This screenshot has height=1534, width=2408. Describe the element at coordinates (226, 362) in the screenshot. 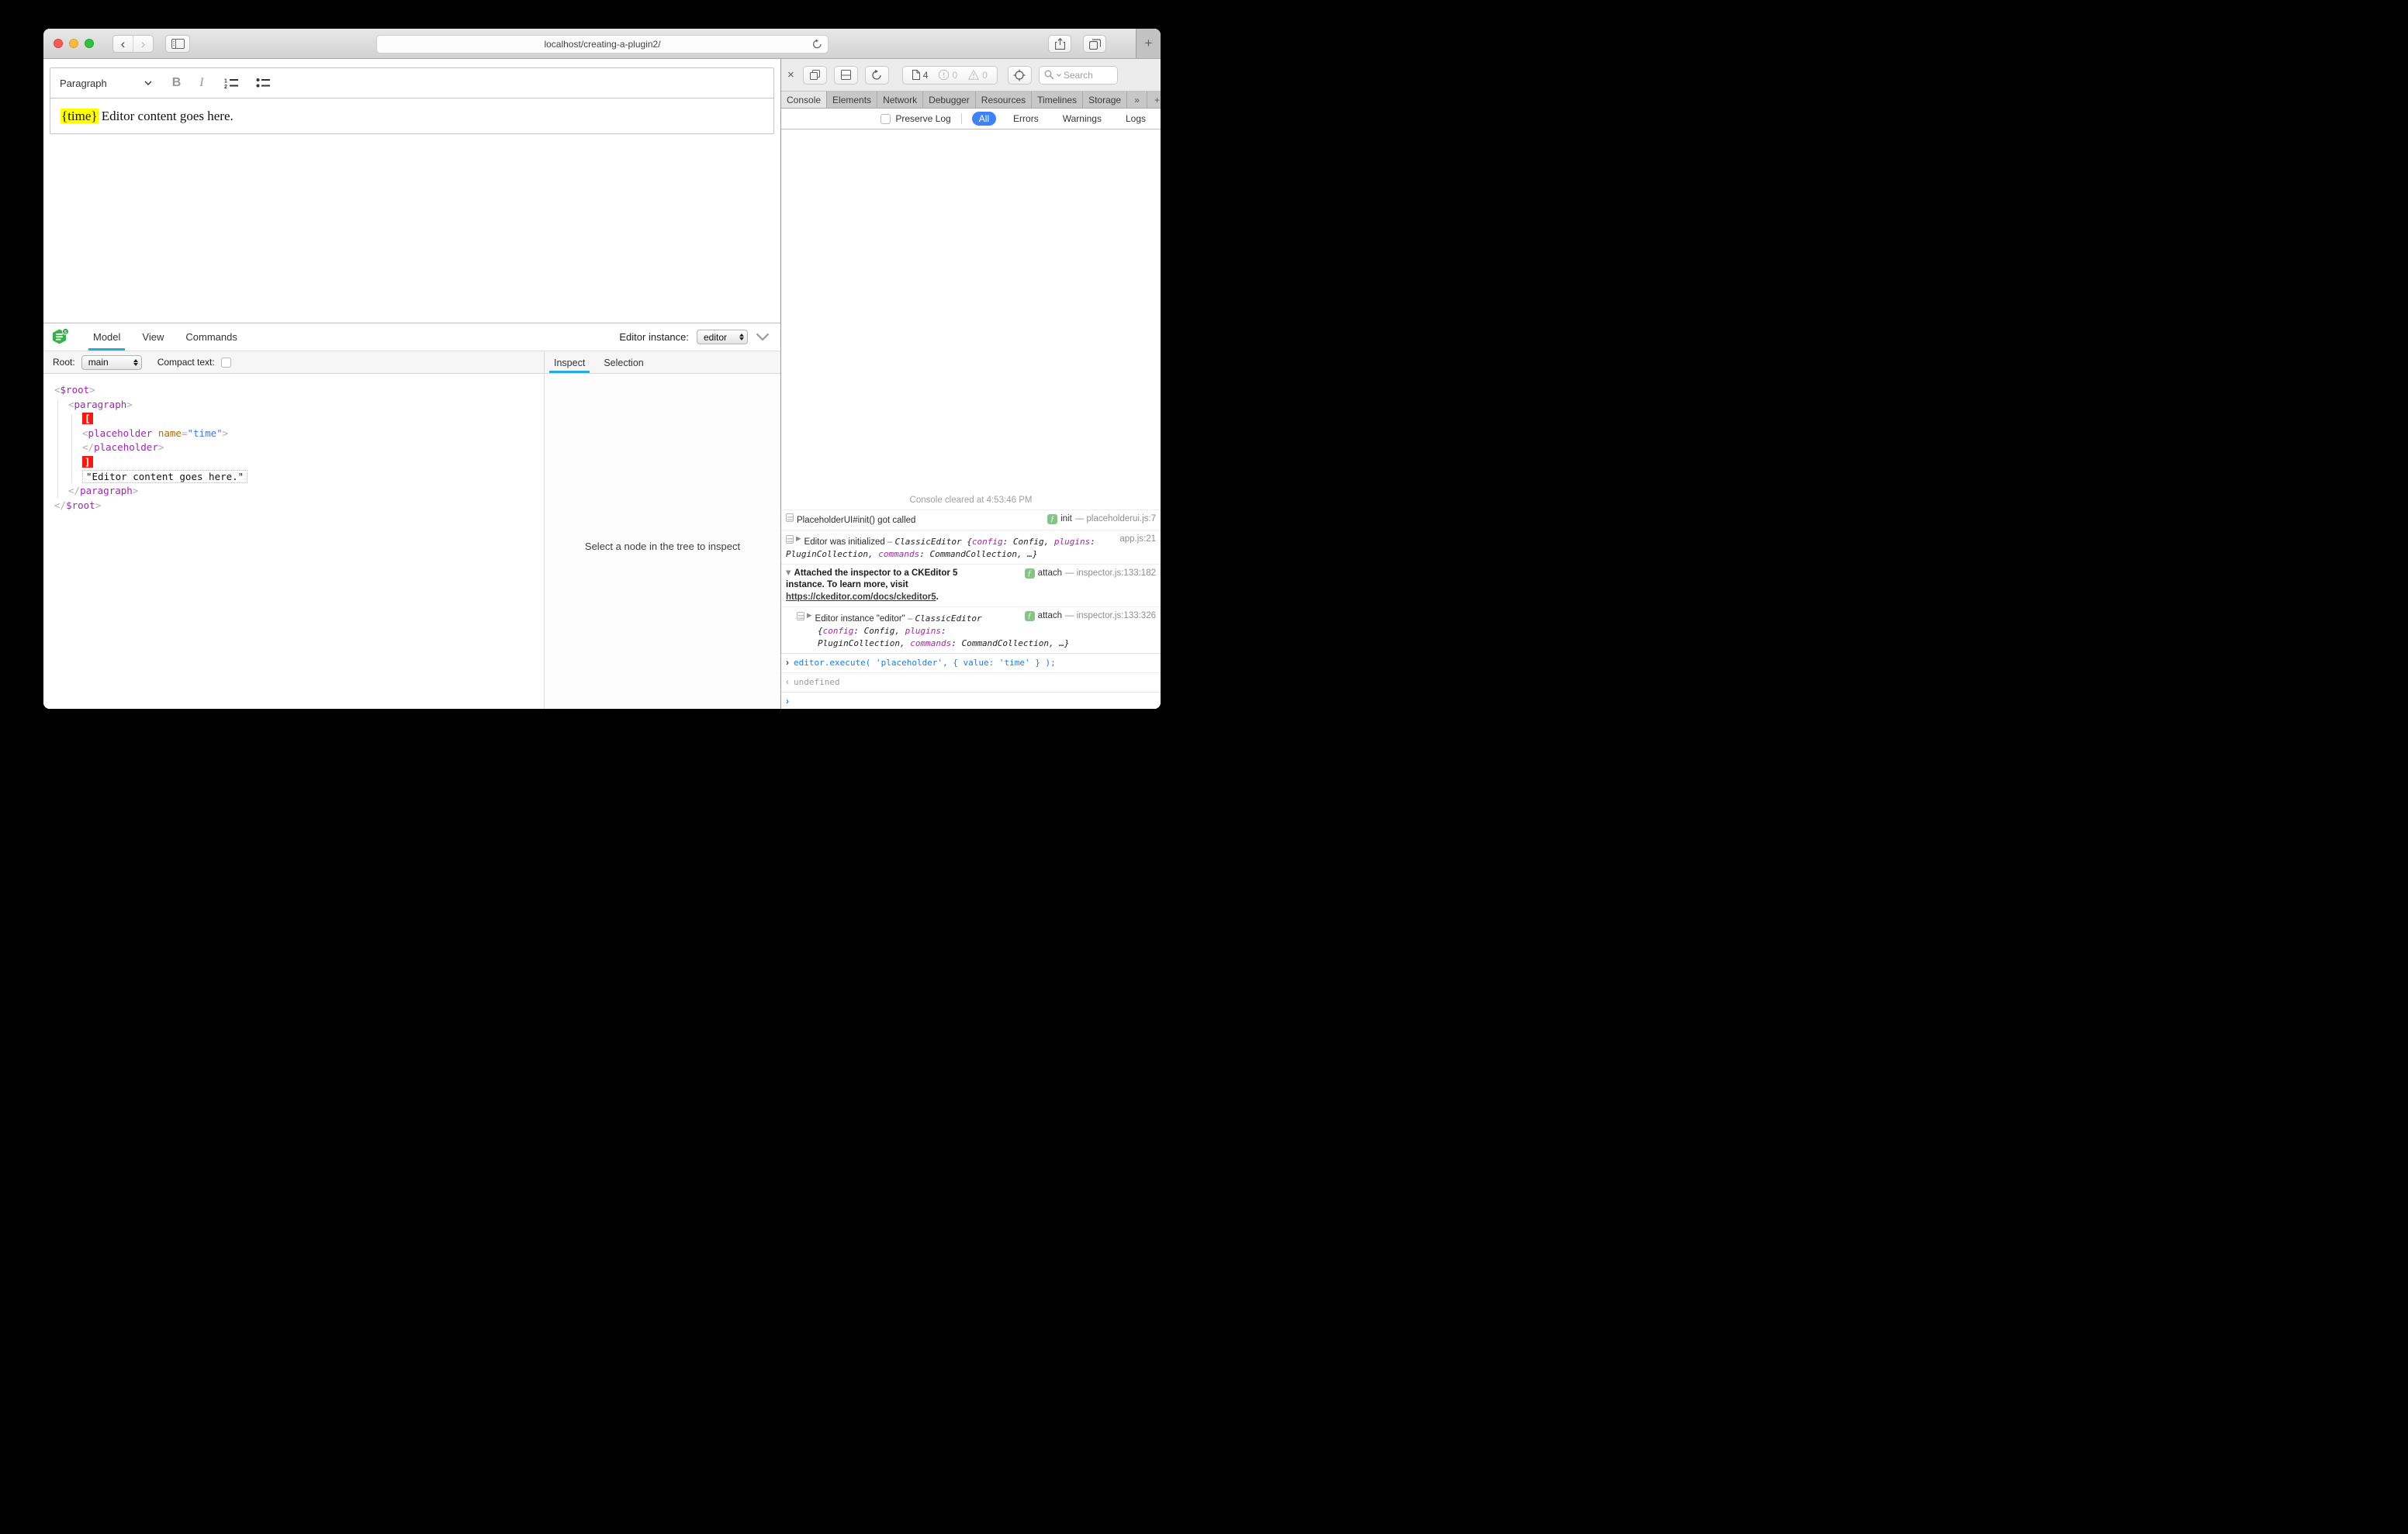

I see `compact-text-checkbox` at that location.